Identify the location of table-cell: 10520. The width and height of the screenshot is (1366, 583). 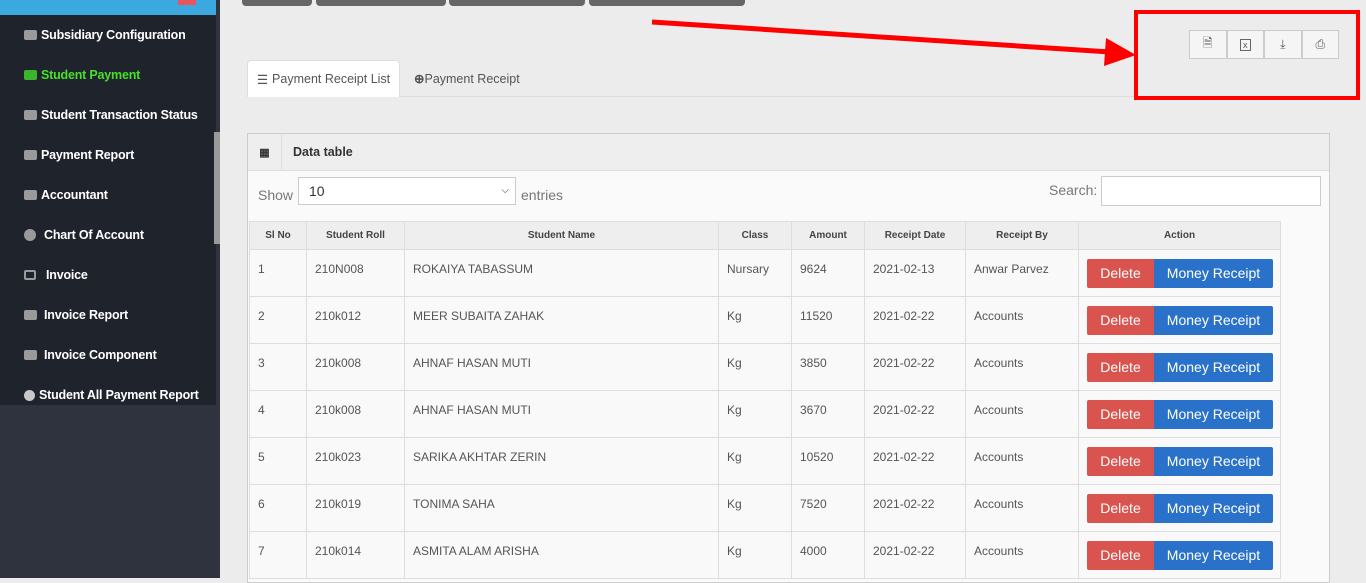
(828, 461).